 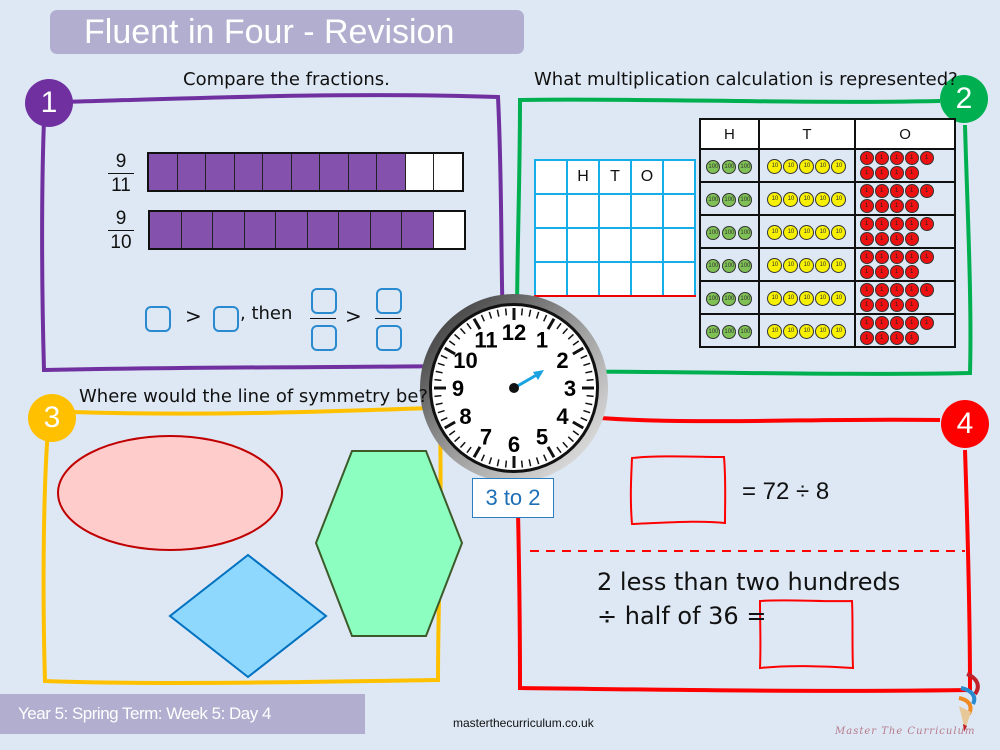 What do you see at coordinates (389, 338) in the screenshot?
I see `q1-denominator-box-b` at bounding box center [389, 338].